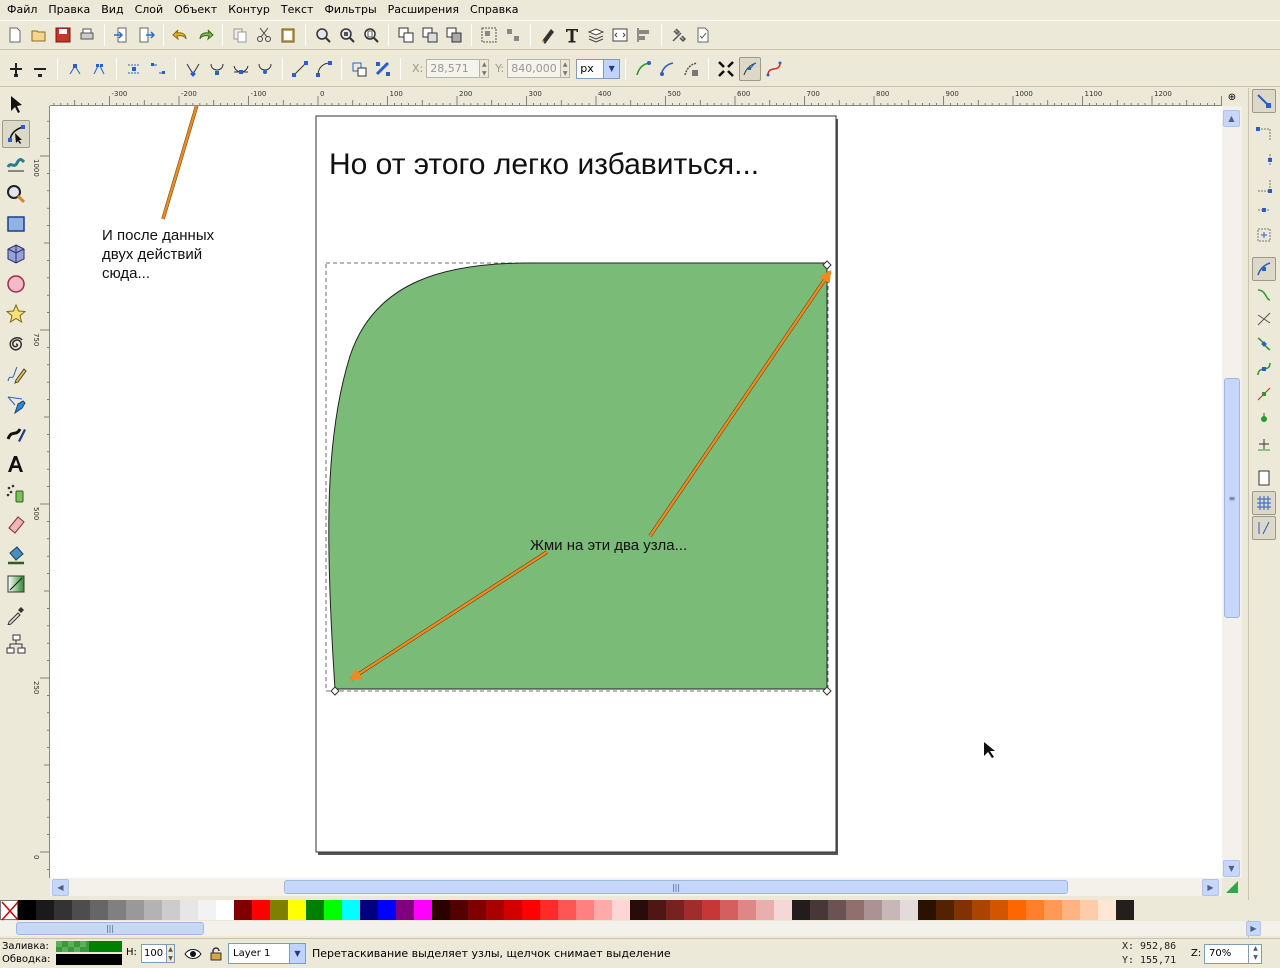  What do you see at coordinates (16, 374) in the screenshot?
I see `pencil-tool-icon` at bounding box center [16, 374].